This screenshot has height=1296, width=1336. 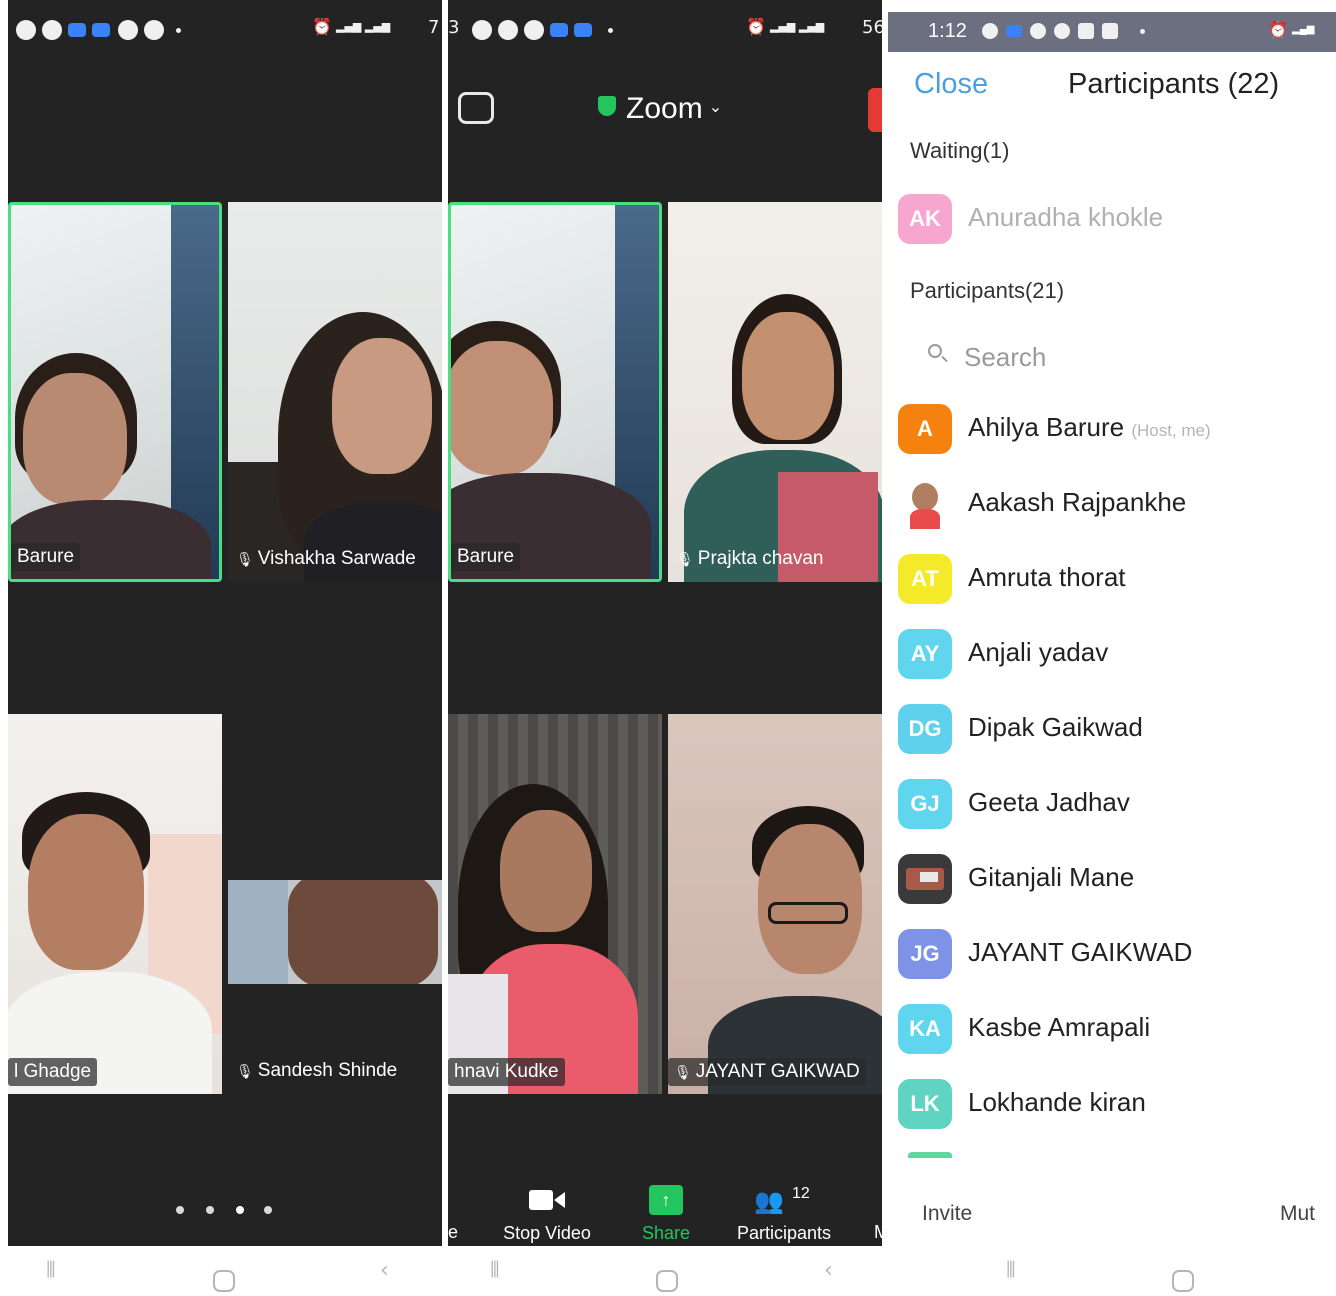 I want to click on participant-name: Gitanjali Mane, so click(x=1051, y=877).